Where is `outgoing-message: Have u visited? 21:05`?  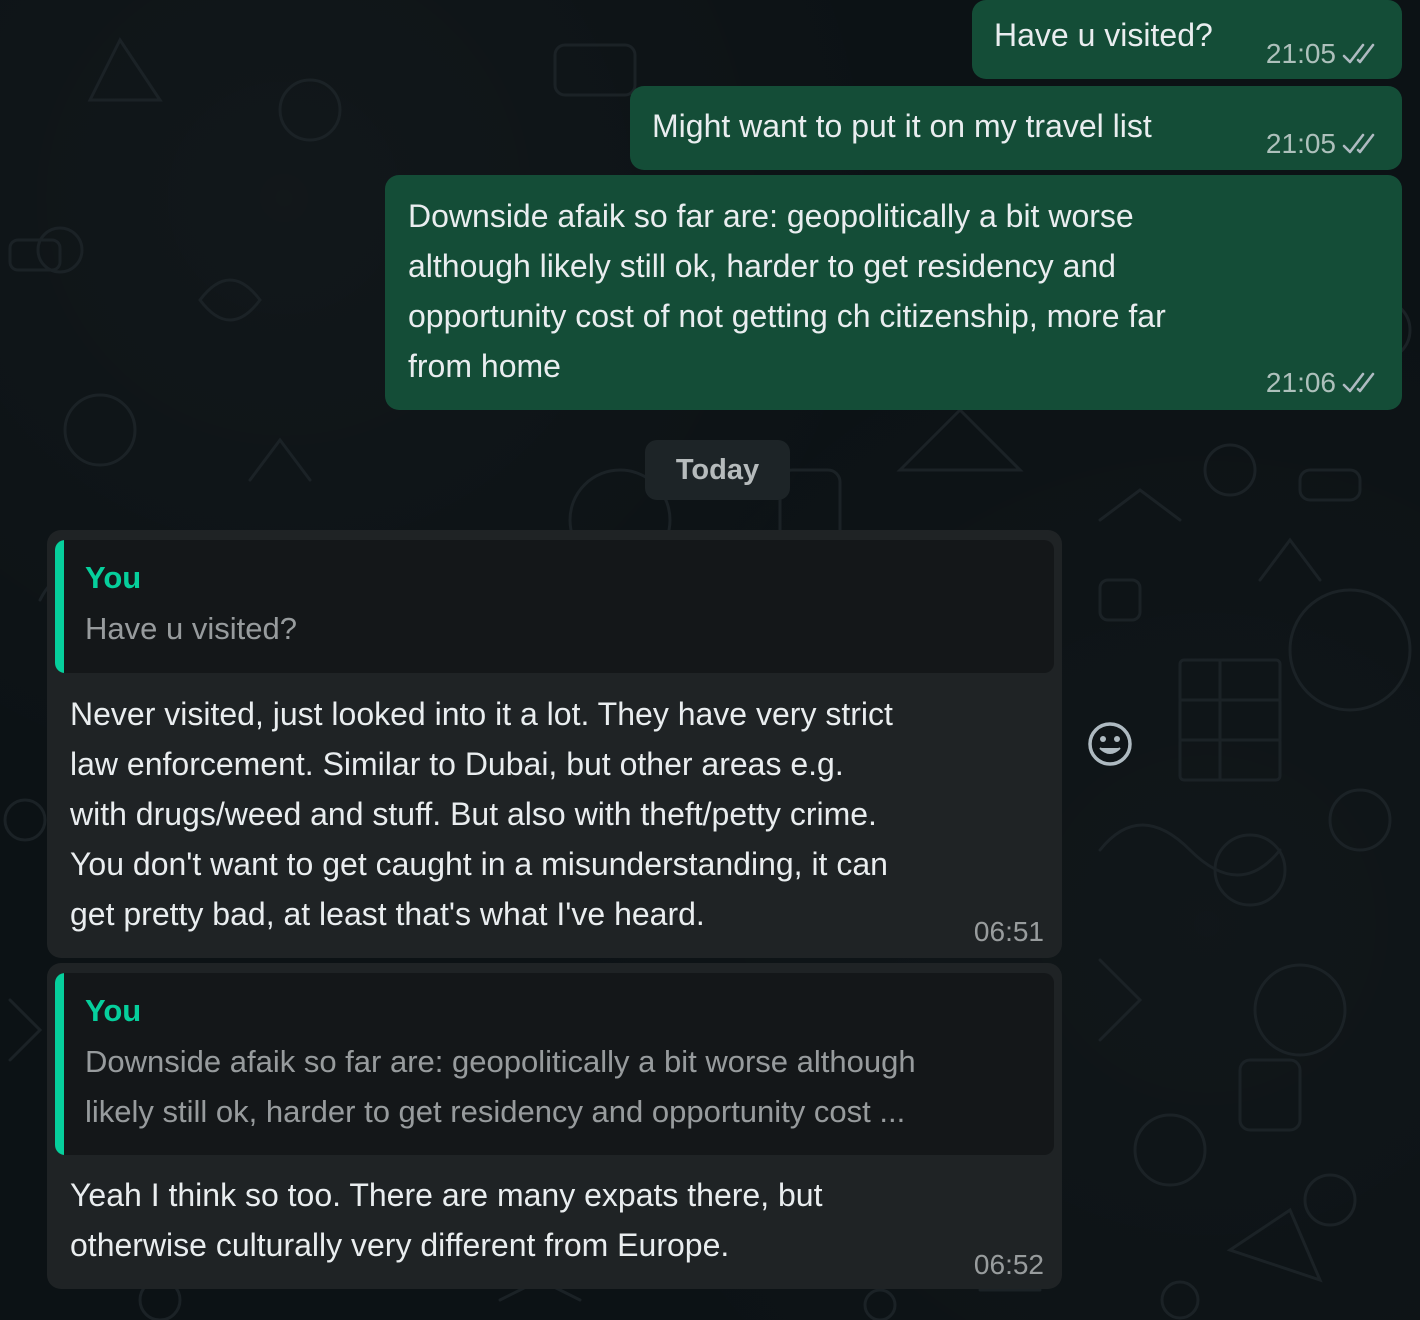 outgoing-message: Have u visited? 21:05 is located at coordinates (1187, 39).